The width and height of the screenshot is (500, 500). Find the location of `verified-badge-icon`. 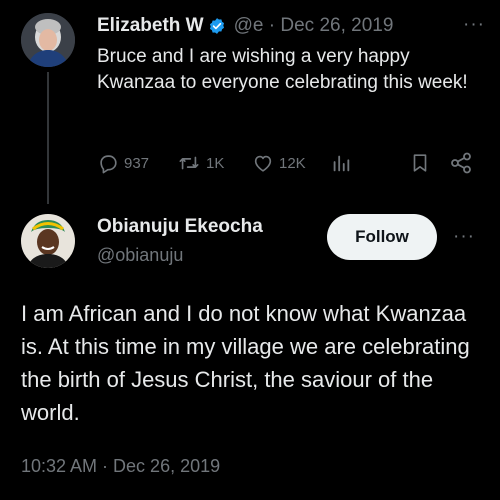

verified-badge-icon is located at coordinates (217, 26).